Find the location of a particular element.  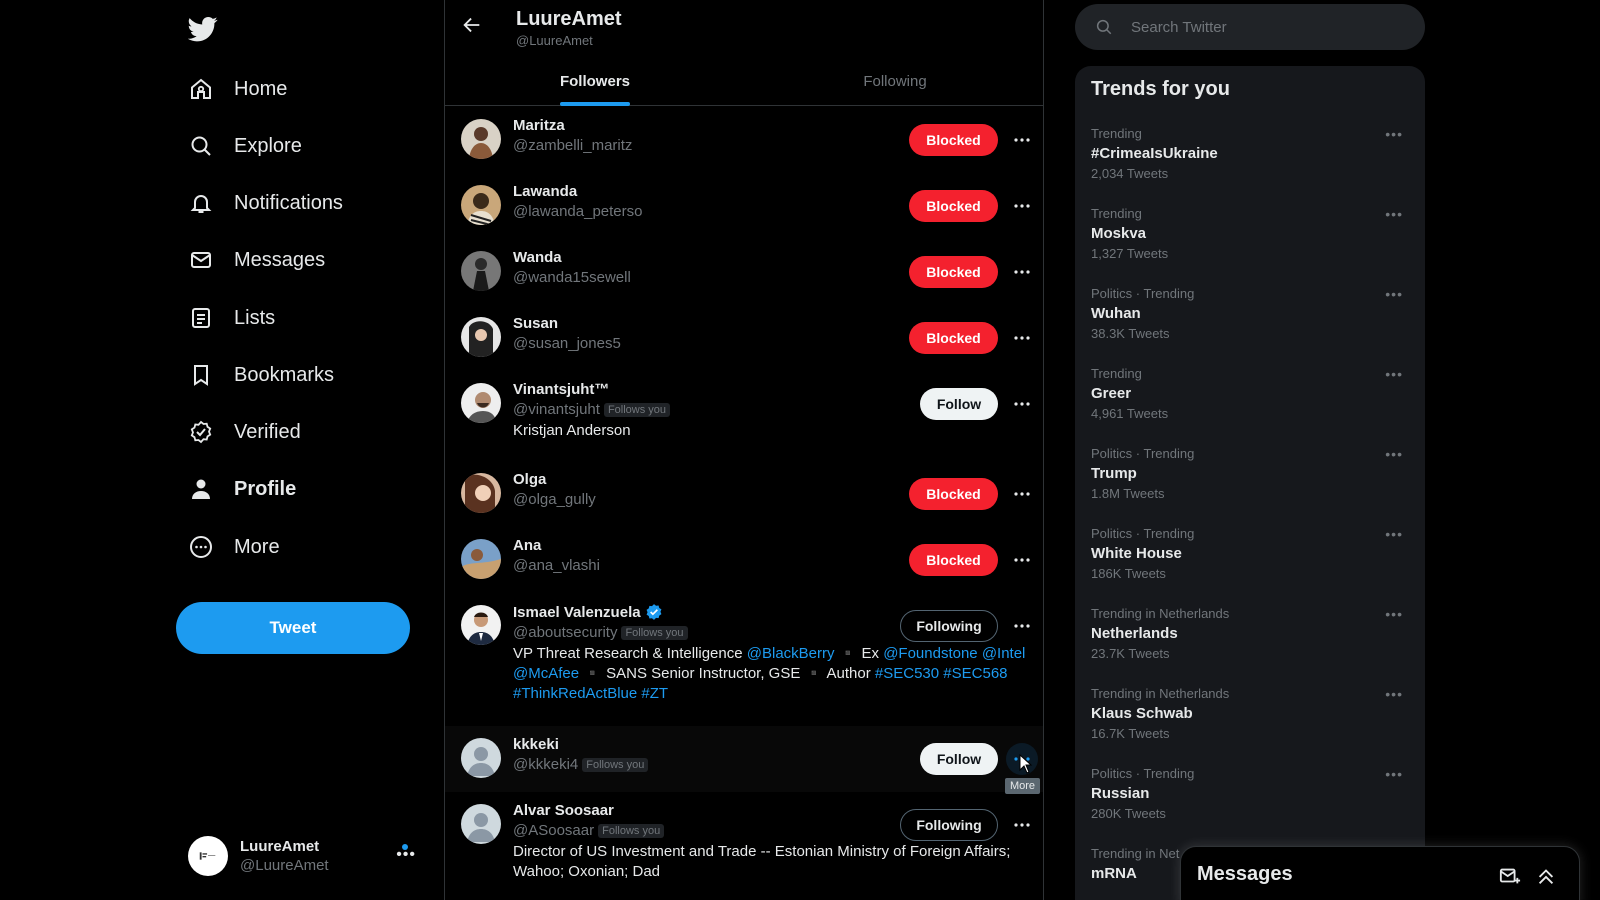

trend-context: Trending in Netherlands is located at coordinates (1160, 693).